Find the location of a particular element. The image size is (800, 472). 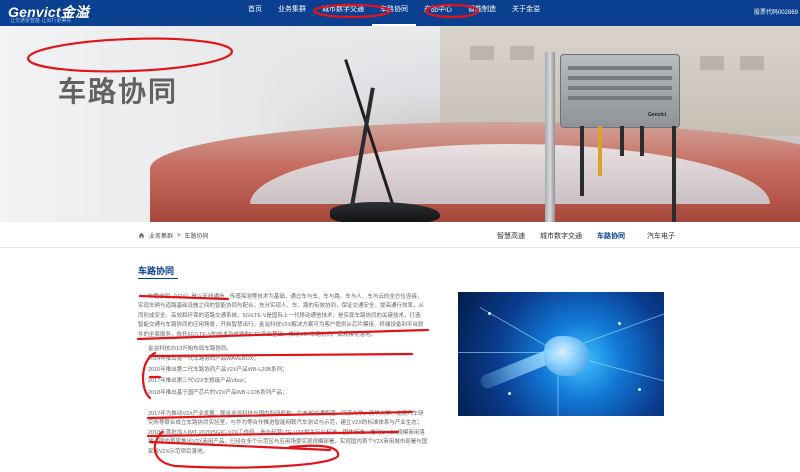

history-item: 2016年推出第二代车路协同产品V2X产品WB-L20B系列； is located at coordinates (218, 370).